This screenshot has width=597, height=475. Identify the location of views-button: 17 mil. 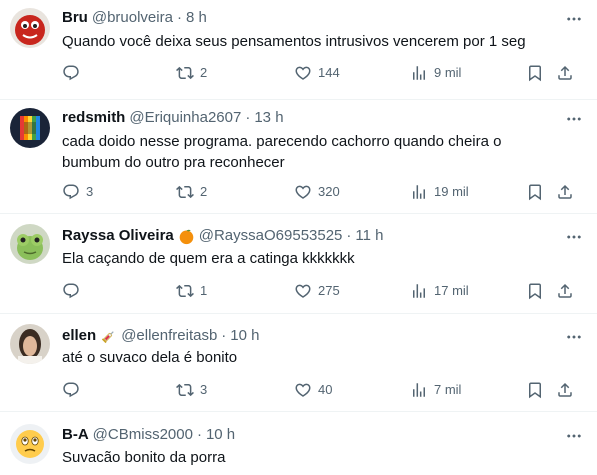
(439, 291).